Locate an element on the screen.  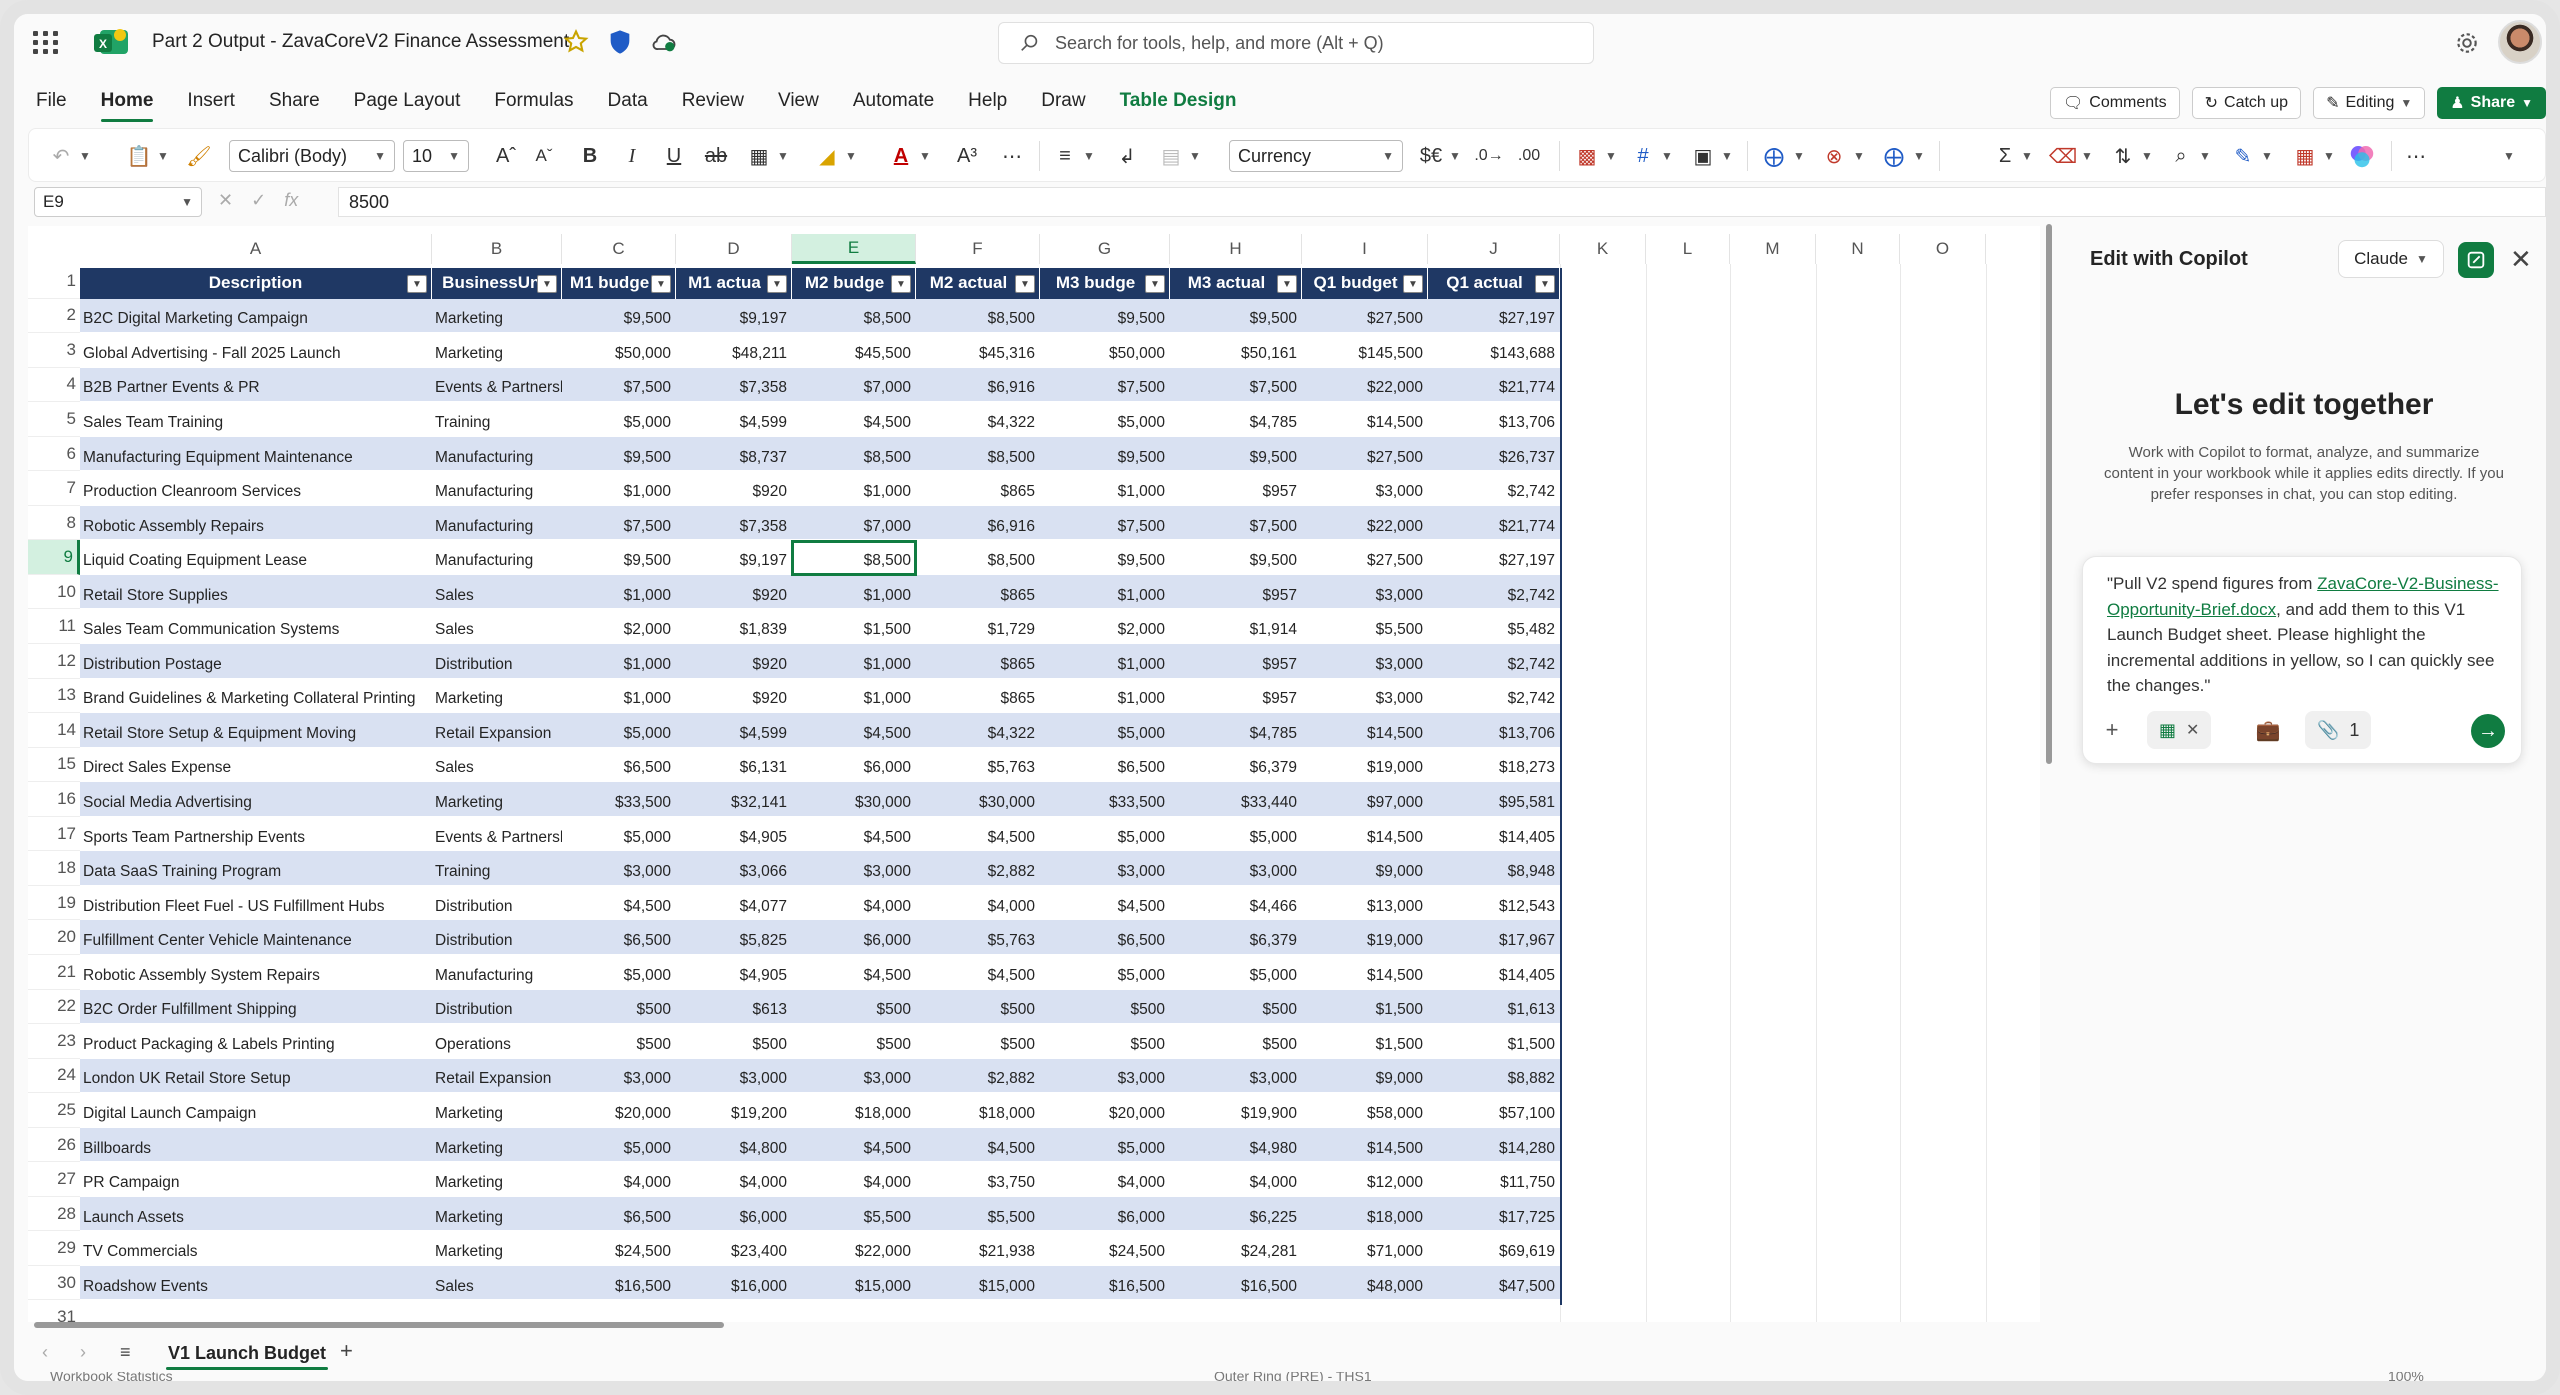
name-box: E9 ▼ is located at coordinates (118, 202).